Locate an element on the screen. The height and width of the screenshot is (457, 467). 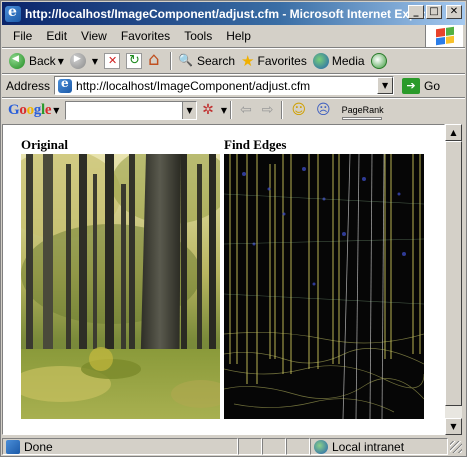
find-edges-caption: Find Edges is located at coordinates (255, 144).